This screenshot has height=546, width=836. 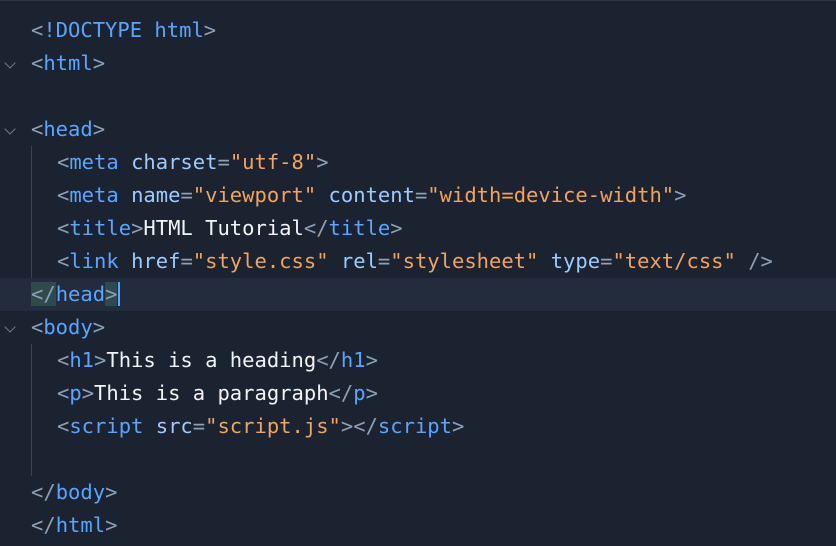 I want to click on token-attr: rel, so click(x=359, y=261).